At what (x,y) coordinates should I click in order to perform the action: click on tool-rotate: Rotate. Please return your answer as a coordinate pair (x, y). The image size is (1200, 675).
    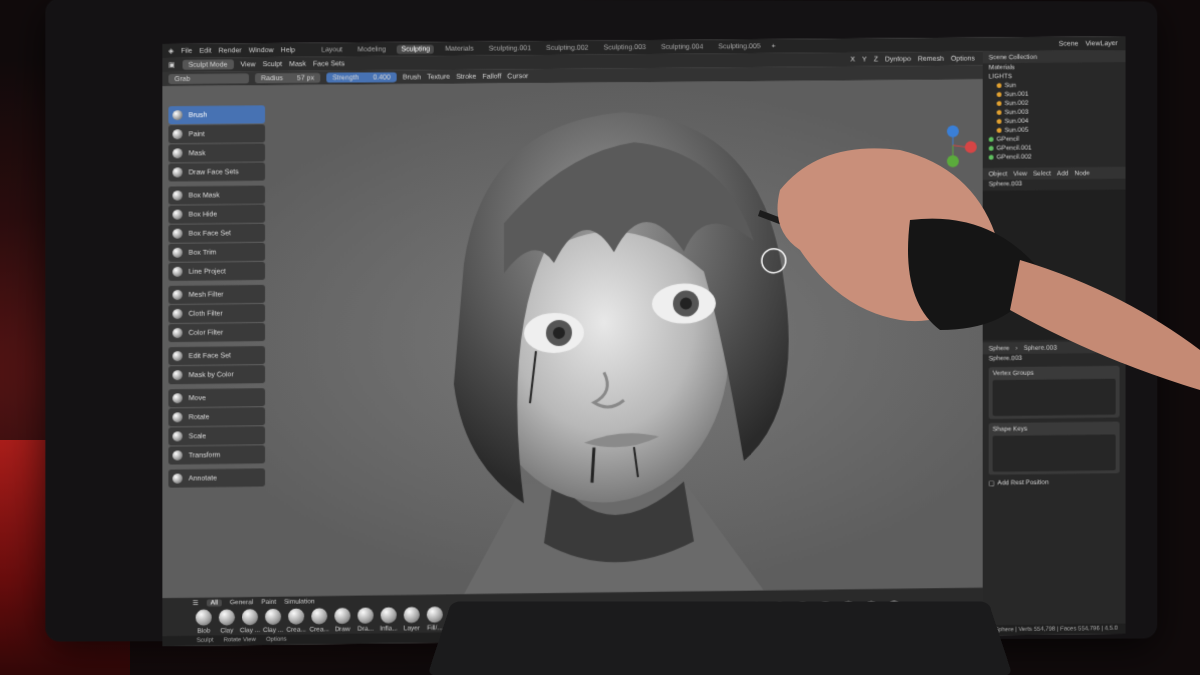
    Looking at the image, I should click on (216, 416).